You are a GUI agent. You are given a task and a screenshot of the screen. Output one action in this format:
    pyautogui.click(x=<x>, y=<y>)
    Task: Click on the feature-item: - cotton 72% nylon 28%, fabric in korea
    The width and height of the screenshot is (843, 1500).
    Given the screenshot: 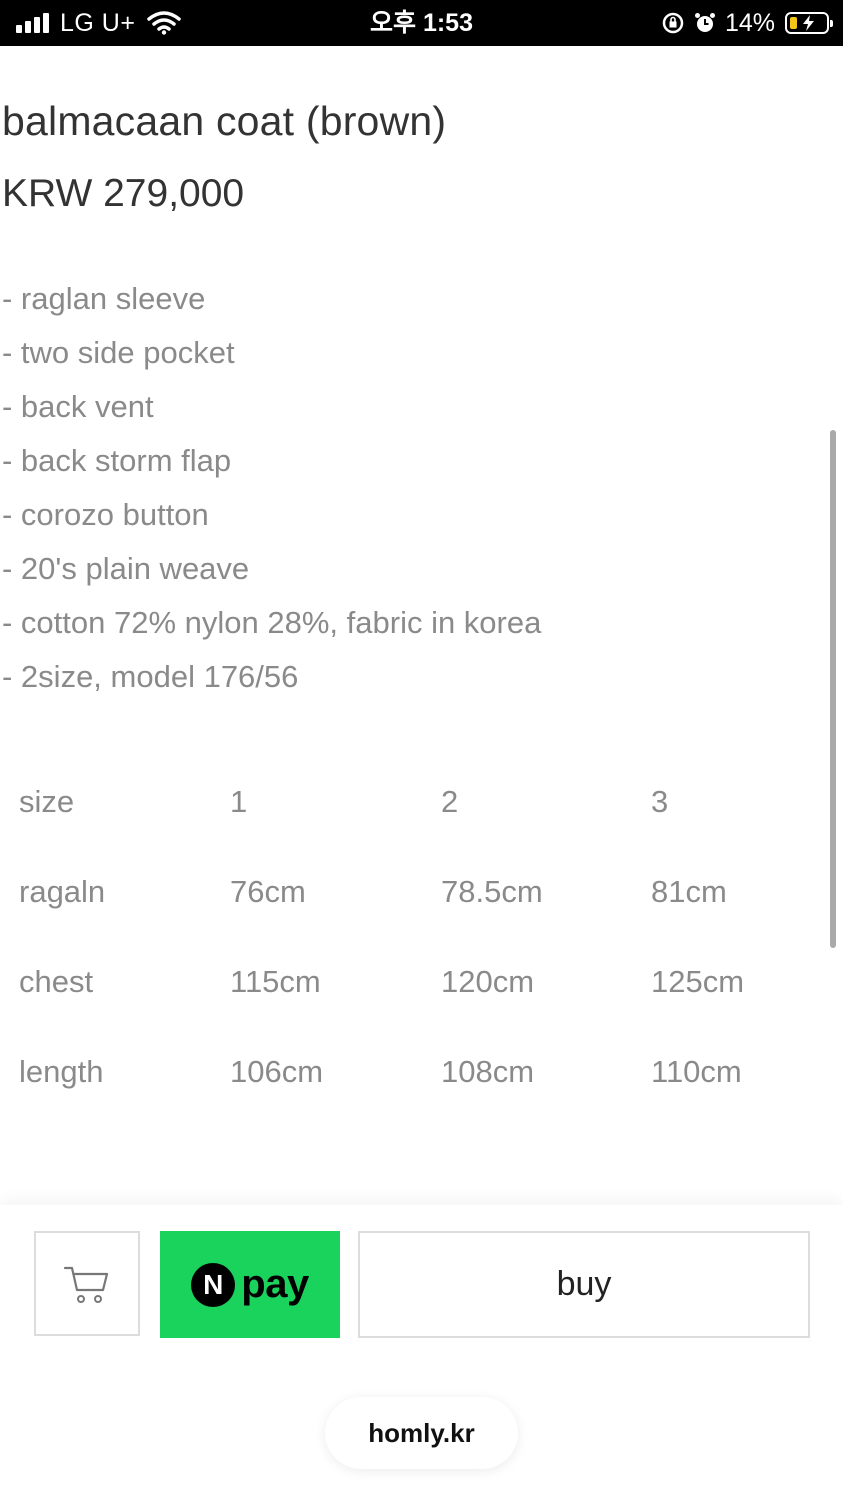 What is the action you would take?
    pyautogui.click(x=272, y=622)
    